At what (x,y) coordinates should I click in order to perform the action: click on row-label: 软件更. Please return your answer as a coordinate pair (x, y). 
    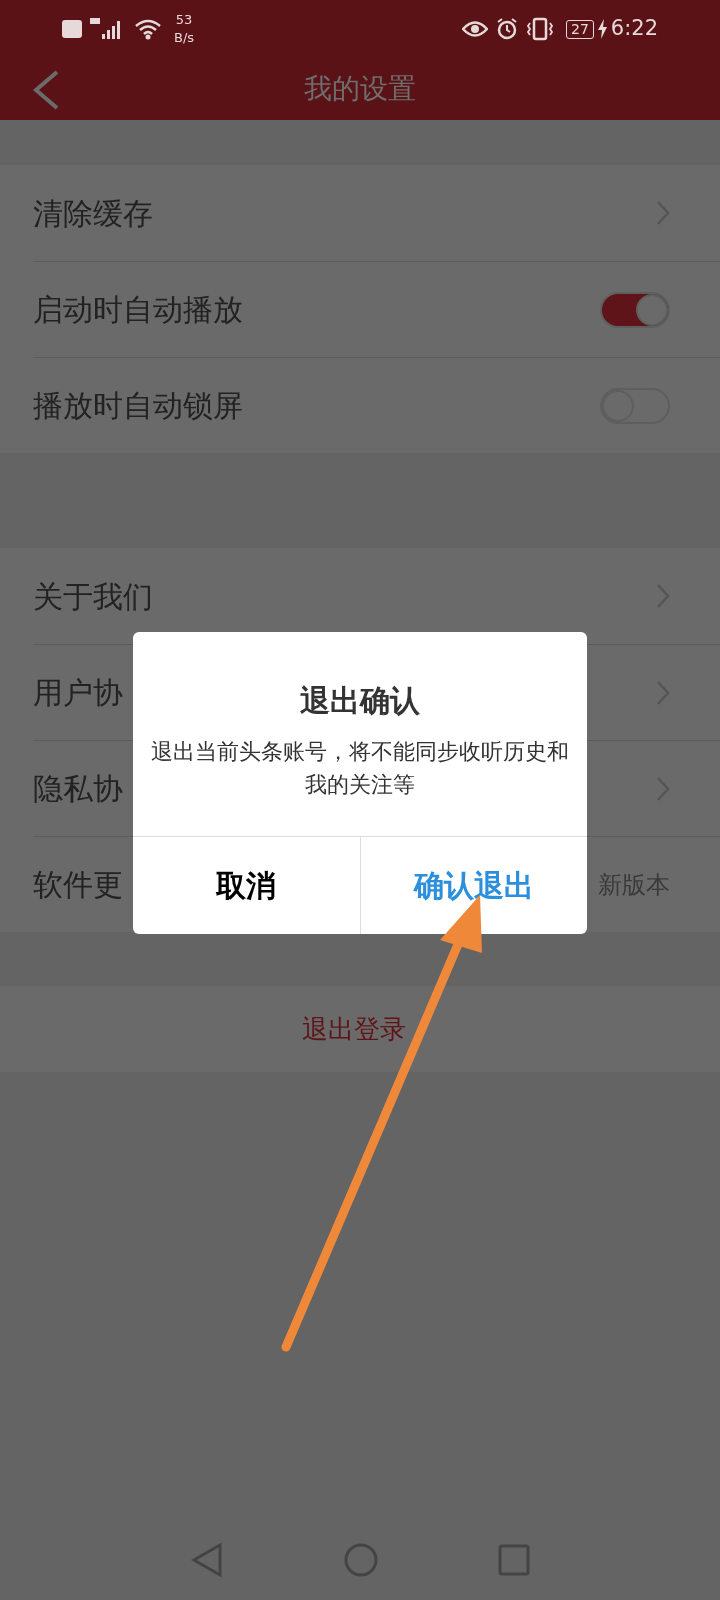
    Looking at the image, I should click on (78, 885).